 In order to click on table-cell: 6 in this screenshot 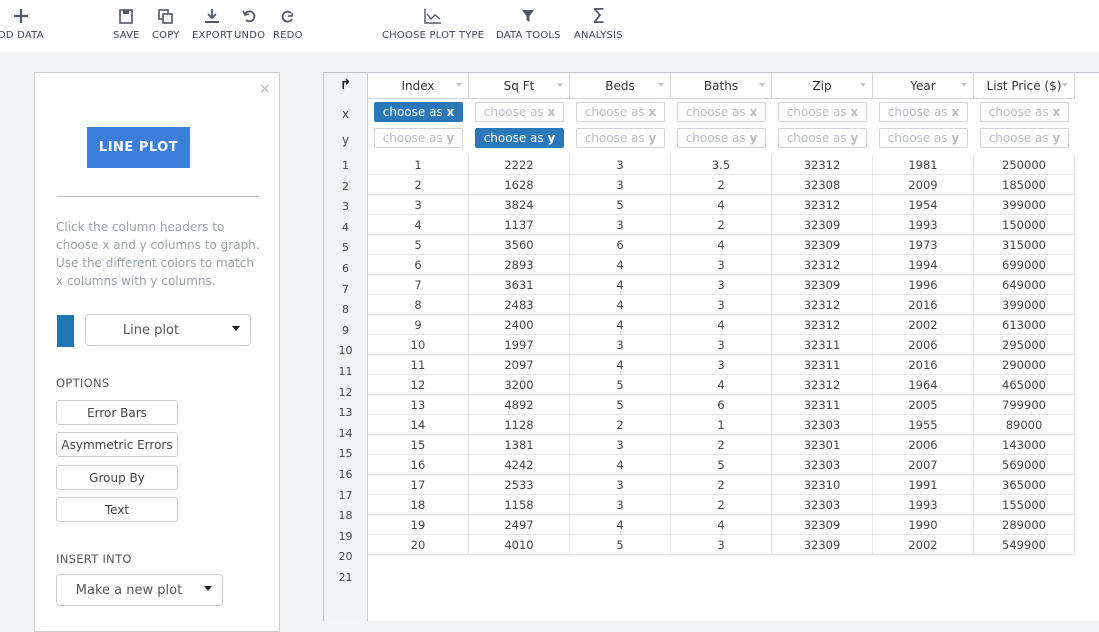, I will do `click(620, 245)`.